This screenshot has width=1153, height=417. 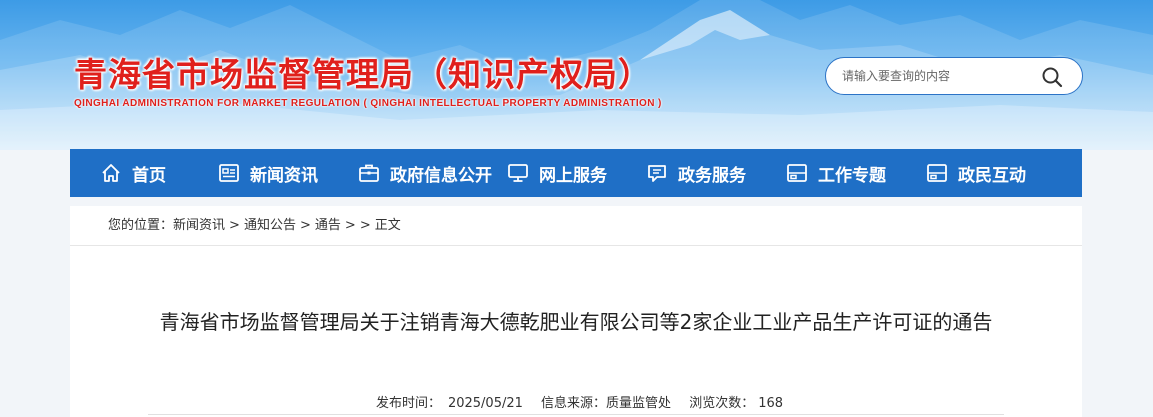 I want to click on nav-label: 首页, so click(x=149, y=175).